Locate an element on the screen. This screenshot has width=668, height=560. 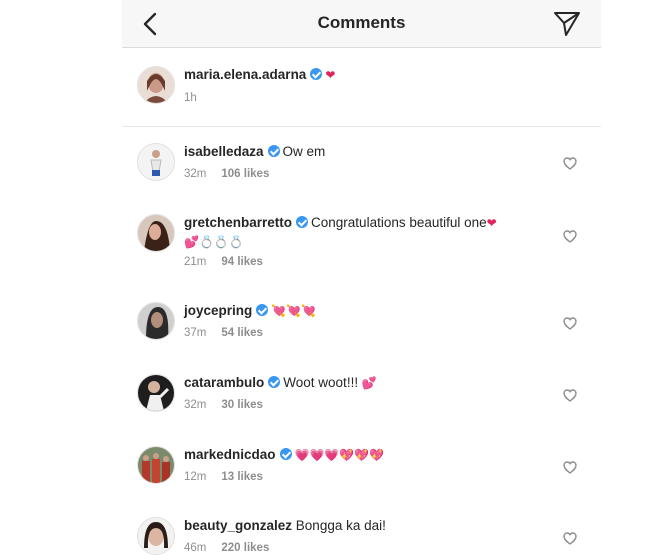
comment-text-line2: 💕💍💍💍 is located at coordinates (214, 242).